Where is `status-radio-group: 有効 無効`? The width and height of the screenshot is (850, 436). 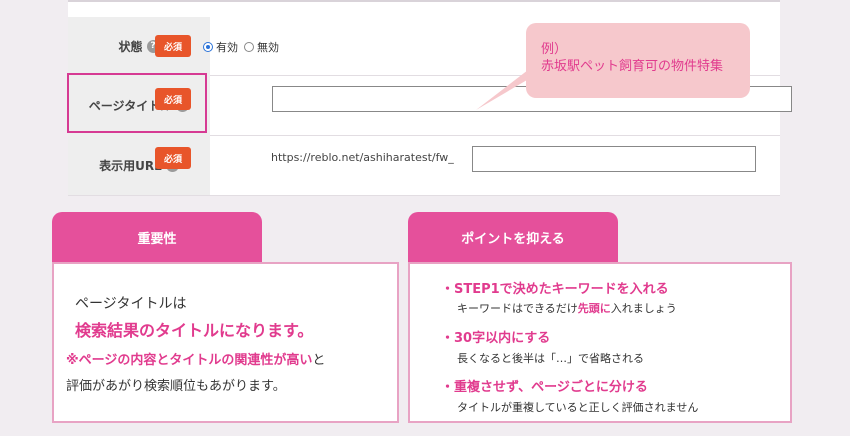
status-radio-group: 有効 無効 is located at coordinates (241, 47).